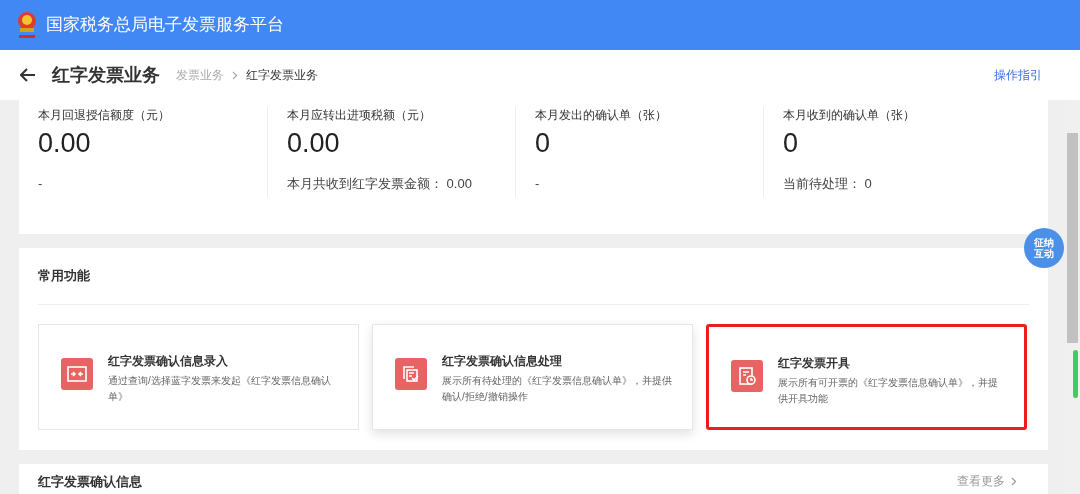  What do you see at coordinates (220, 389) in the screenshot?
I see `card-description: 通过查询/选择蓝字发票来发起《红字发票信息确认单》` at bounding box center [220, 389].